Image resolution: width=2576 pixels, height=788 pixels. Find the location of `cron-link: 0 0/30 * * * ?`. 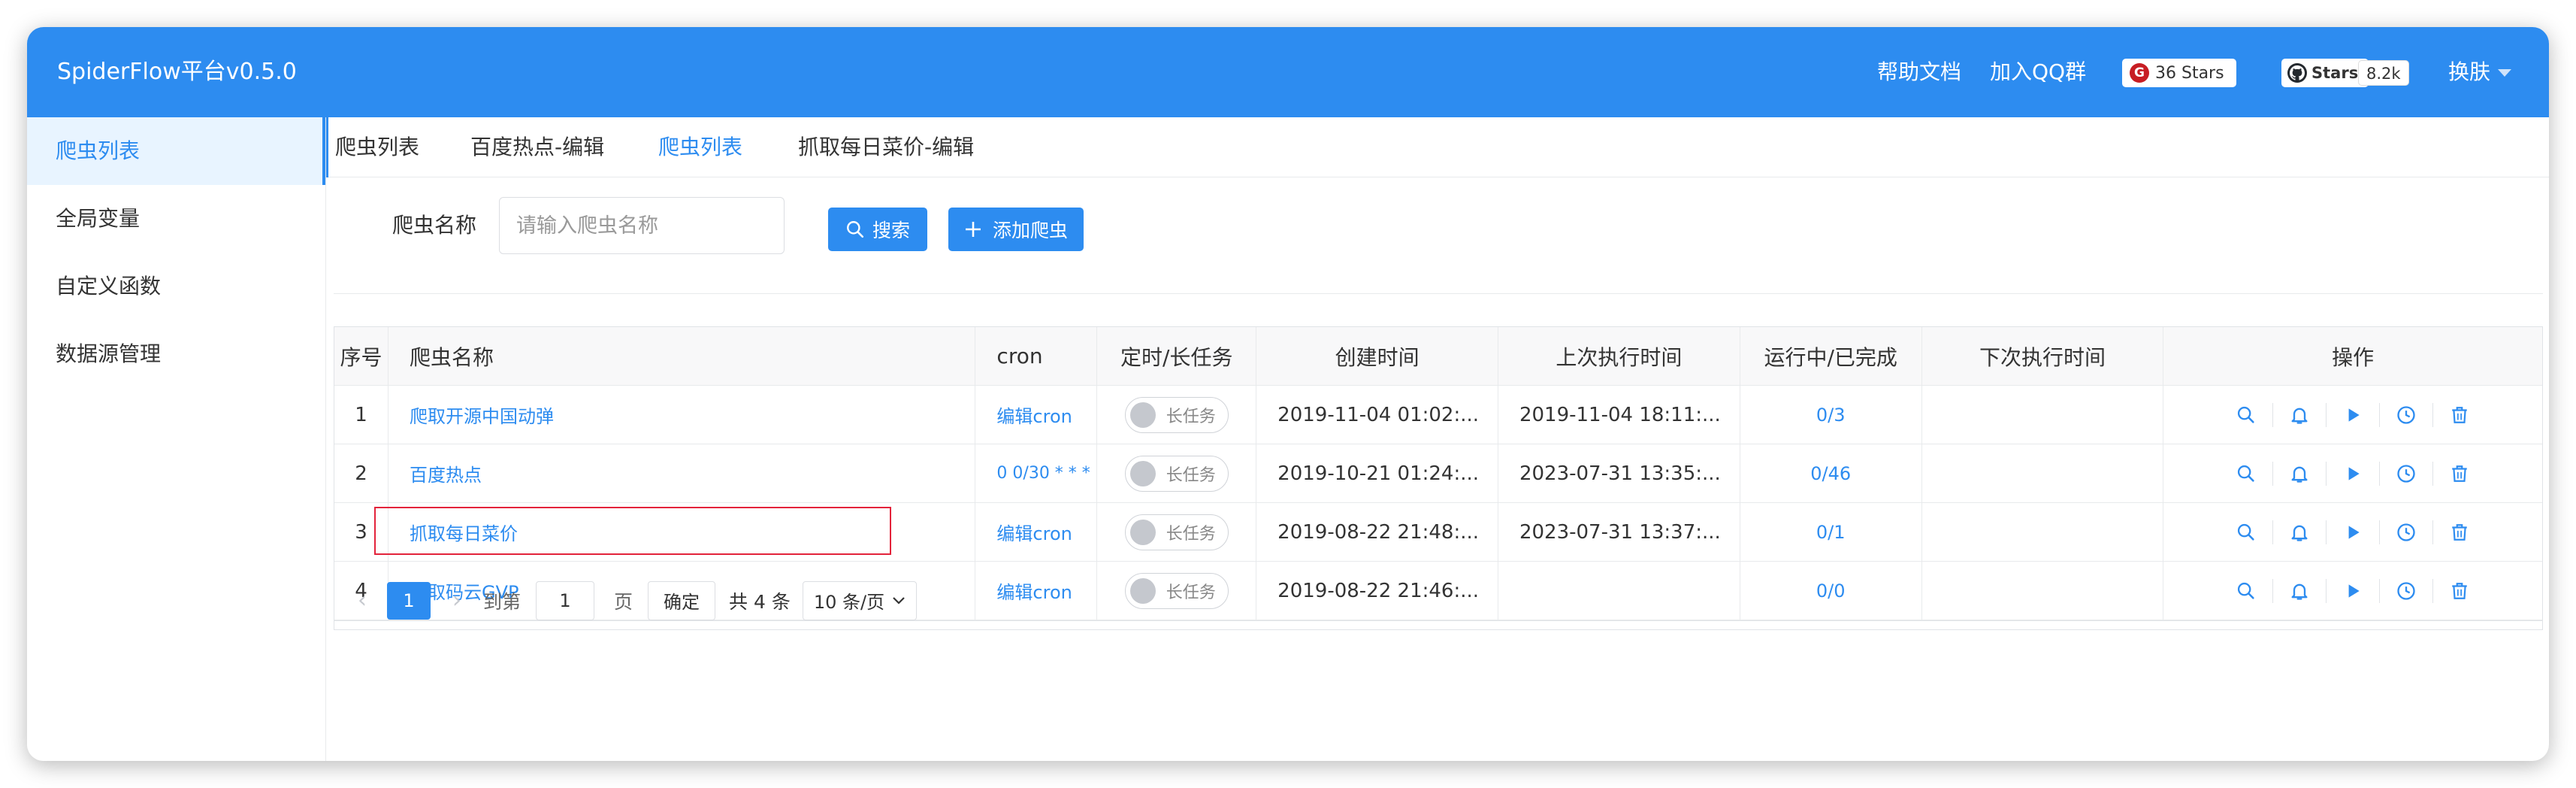

cron-link: 0 0/30 * * * ? is located at coordinates (1046, 473).